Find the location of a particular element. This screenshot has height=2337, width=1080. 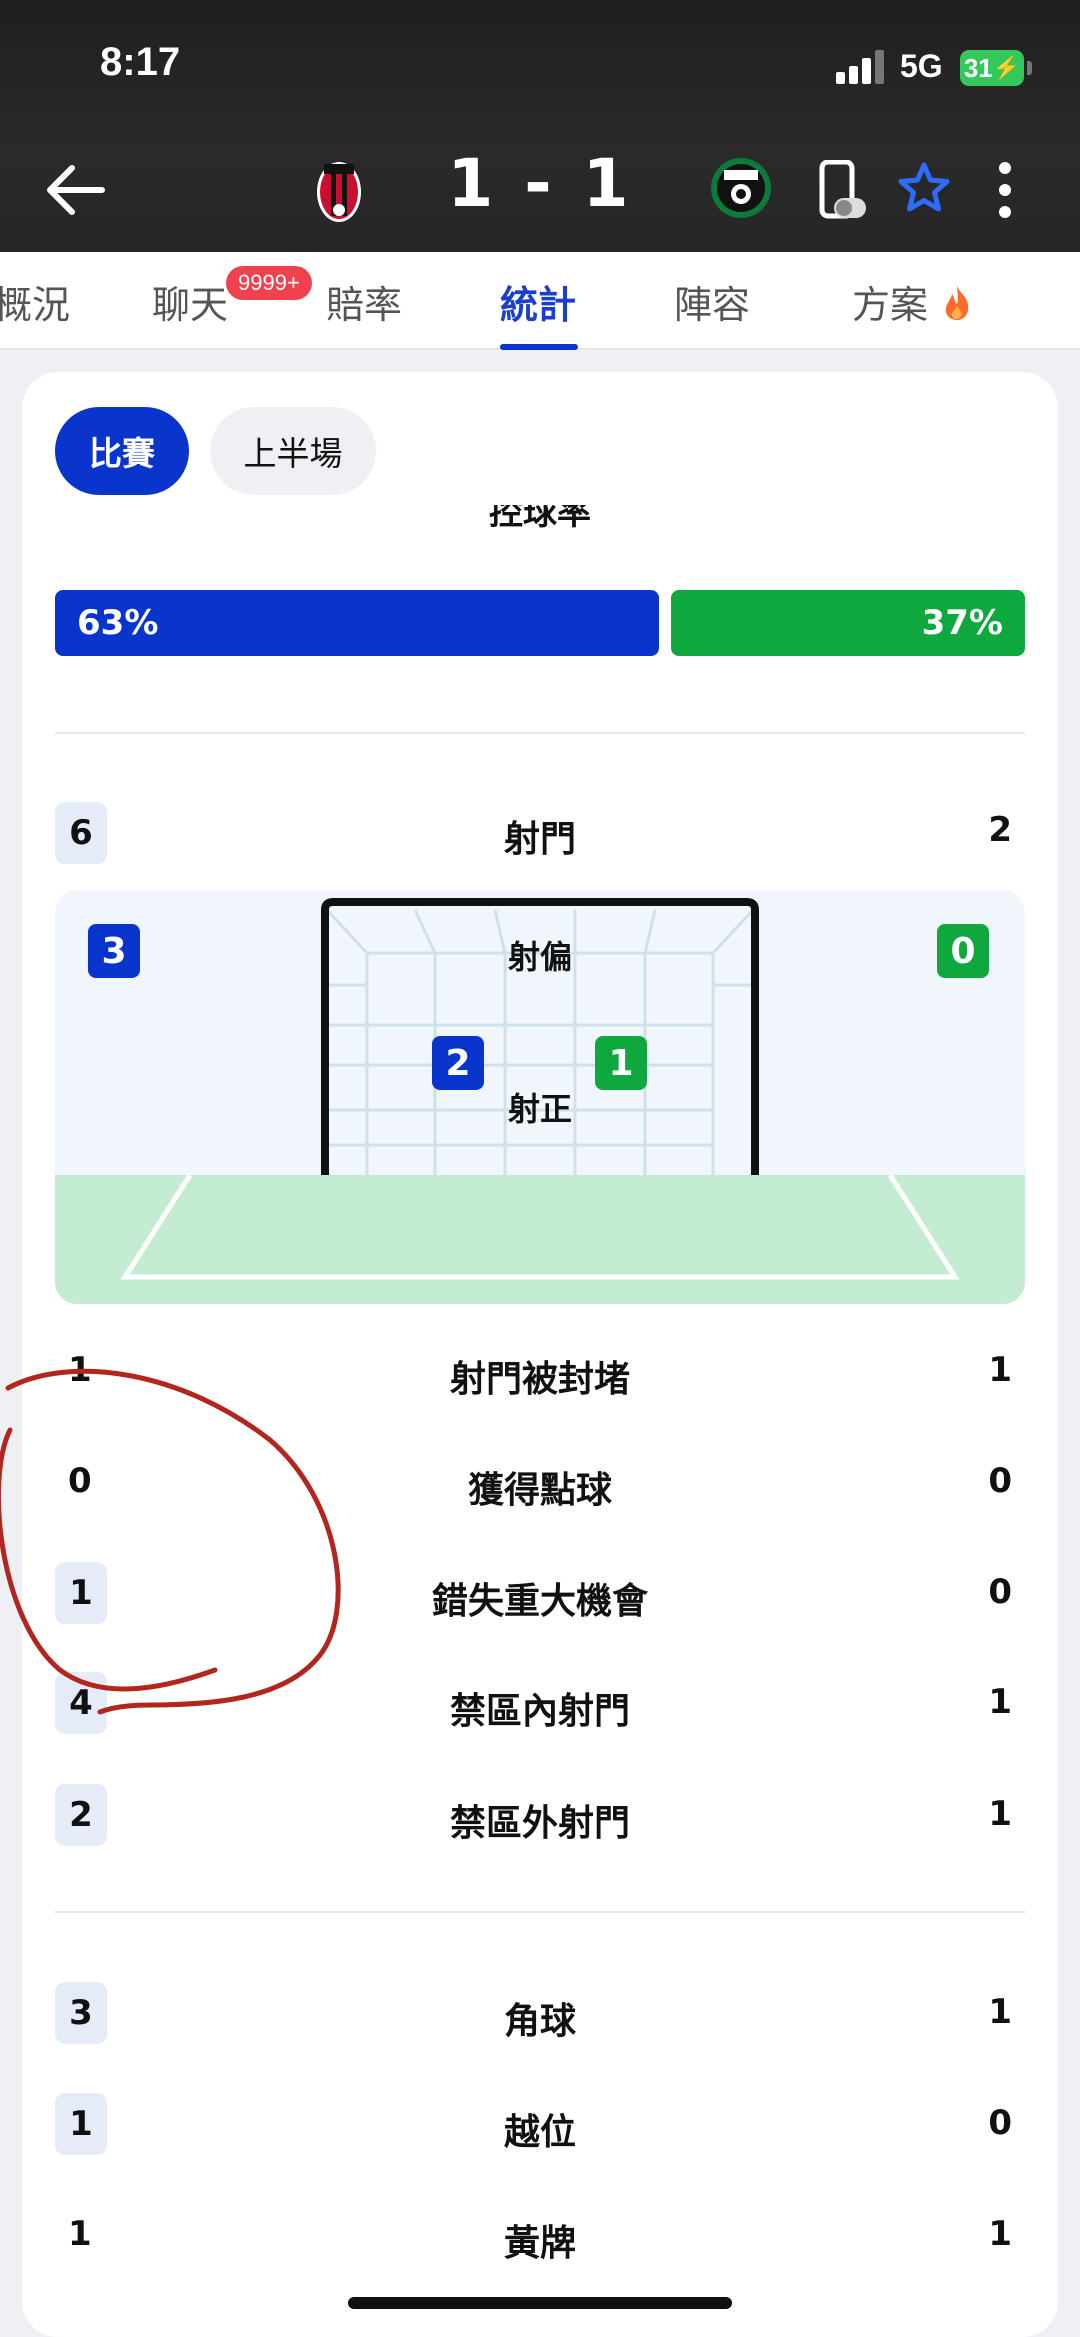

possession-label: 控球率 is located at coordinates (540, 519).